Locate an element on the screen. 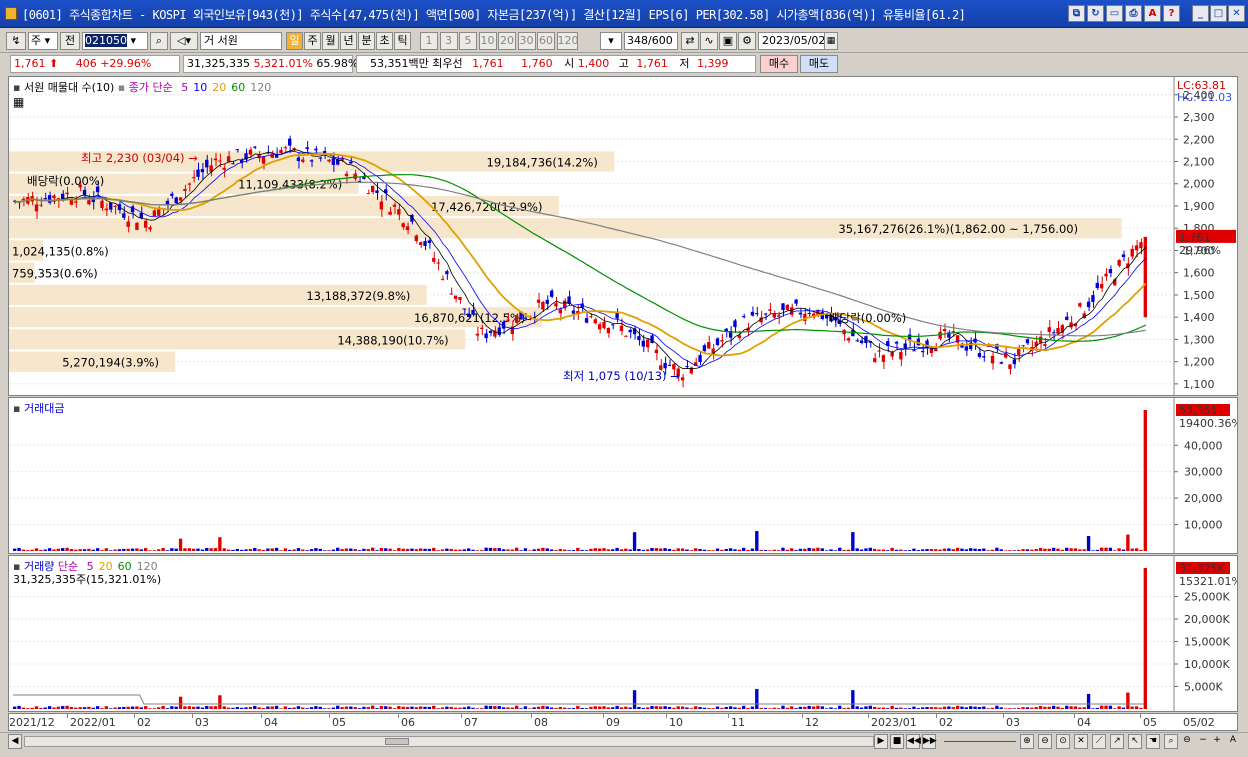  buy-button: 매수 is located at coordinates (779, 64).